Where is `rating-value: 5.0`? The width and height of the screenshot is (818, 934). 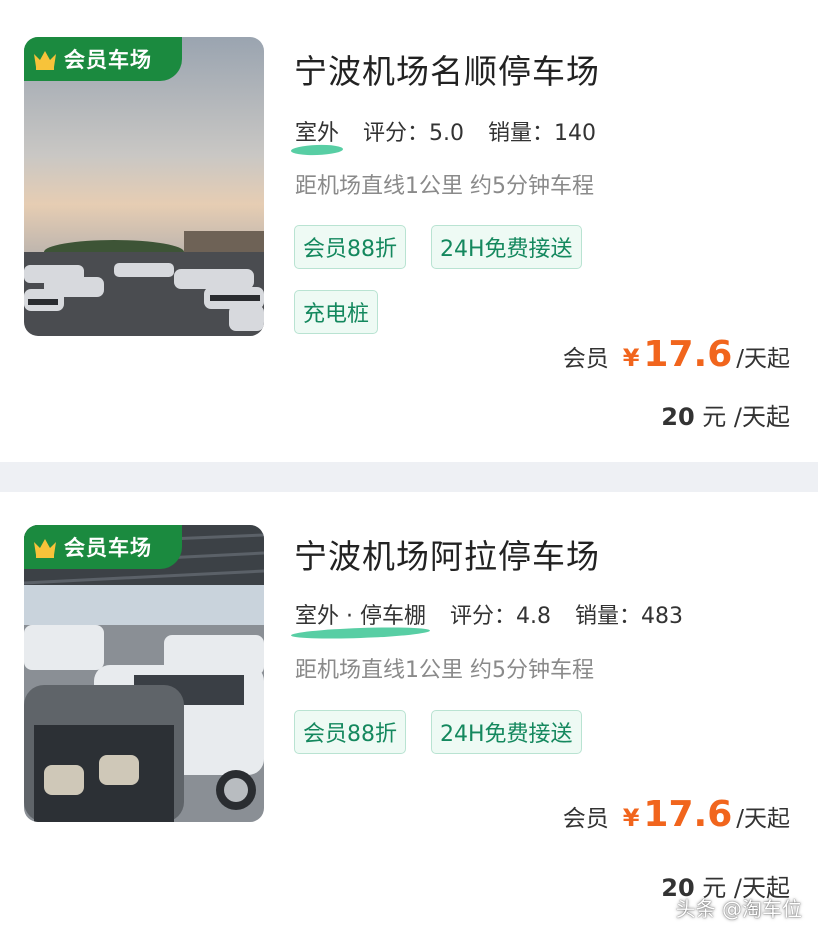
rating-value: 5.0 is located at coordinates (447, 133).